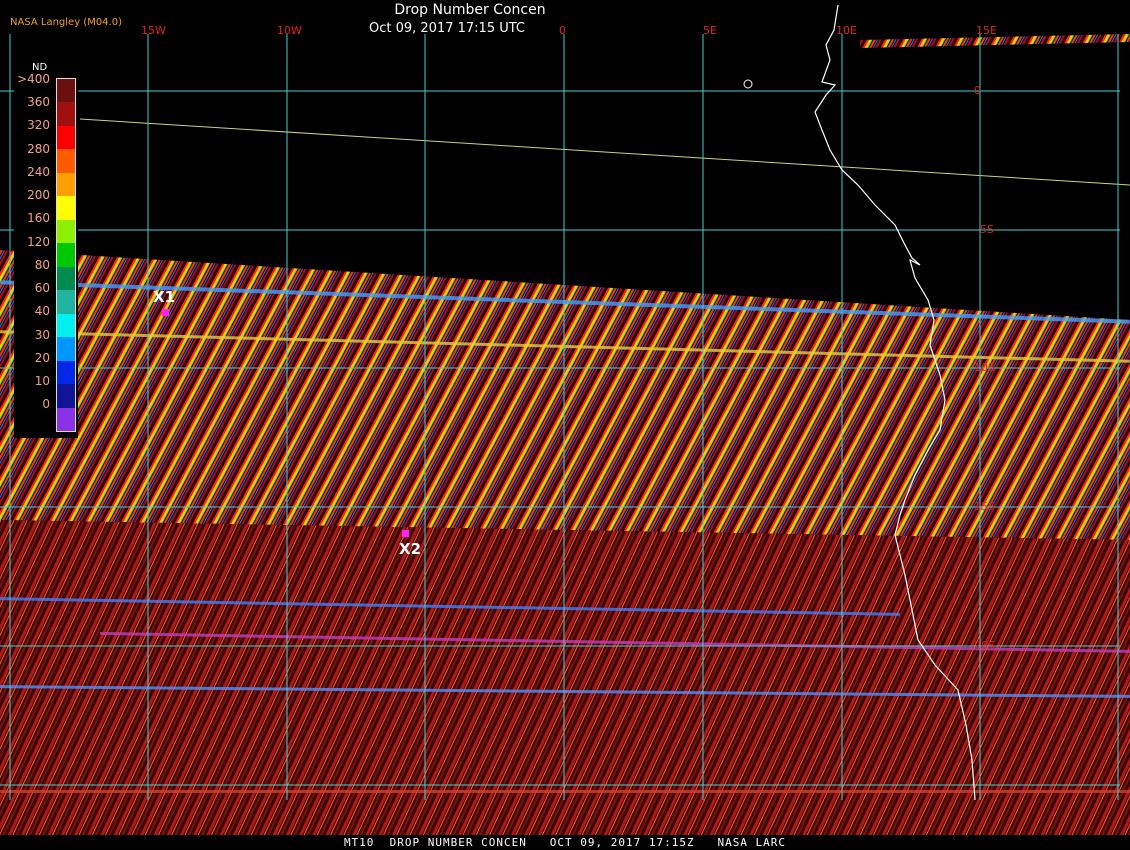 This screenshot has height=850, width=1130. What do you see at coordinates (710, 30) in the screenshot?
I see `lon-label-5e: 5E` at bounding box center [710, 30].